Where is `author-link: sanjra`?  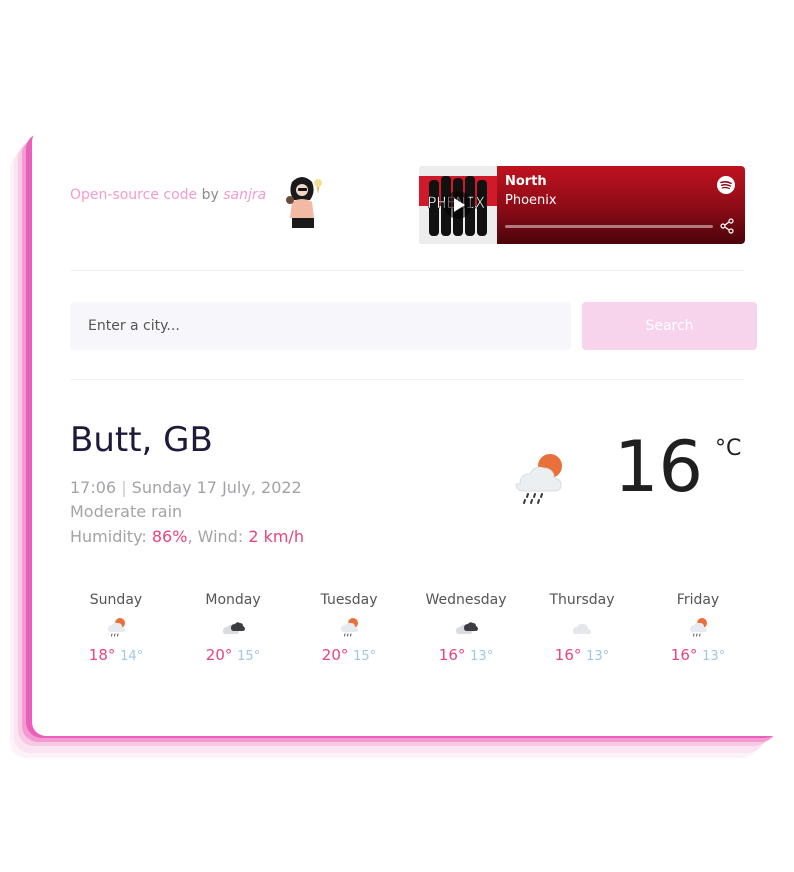 author-link: sanjra is located at coordinates (244, 195).